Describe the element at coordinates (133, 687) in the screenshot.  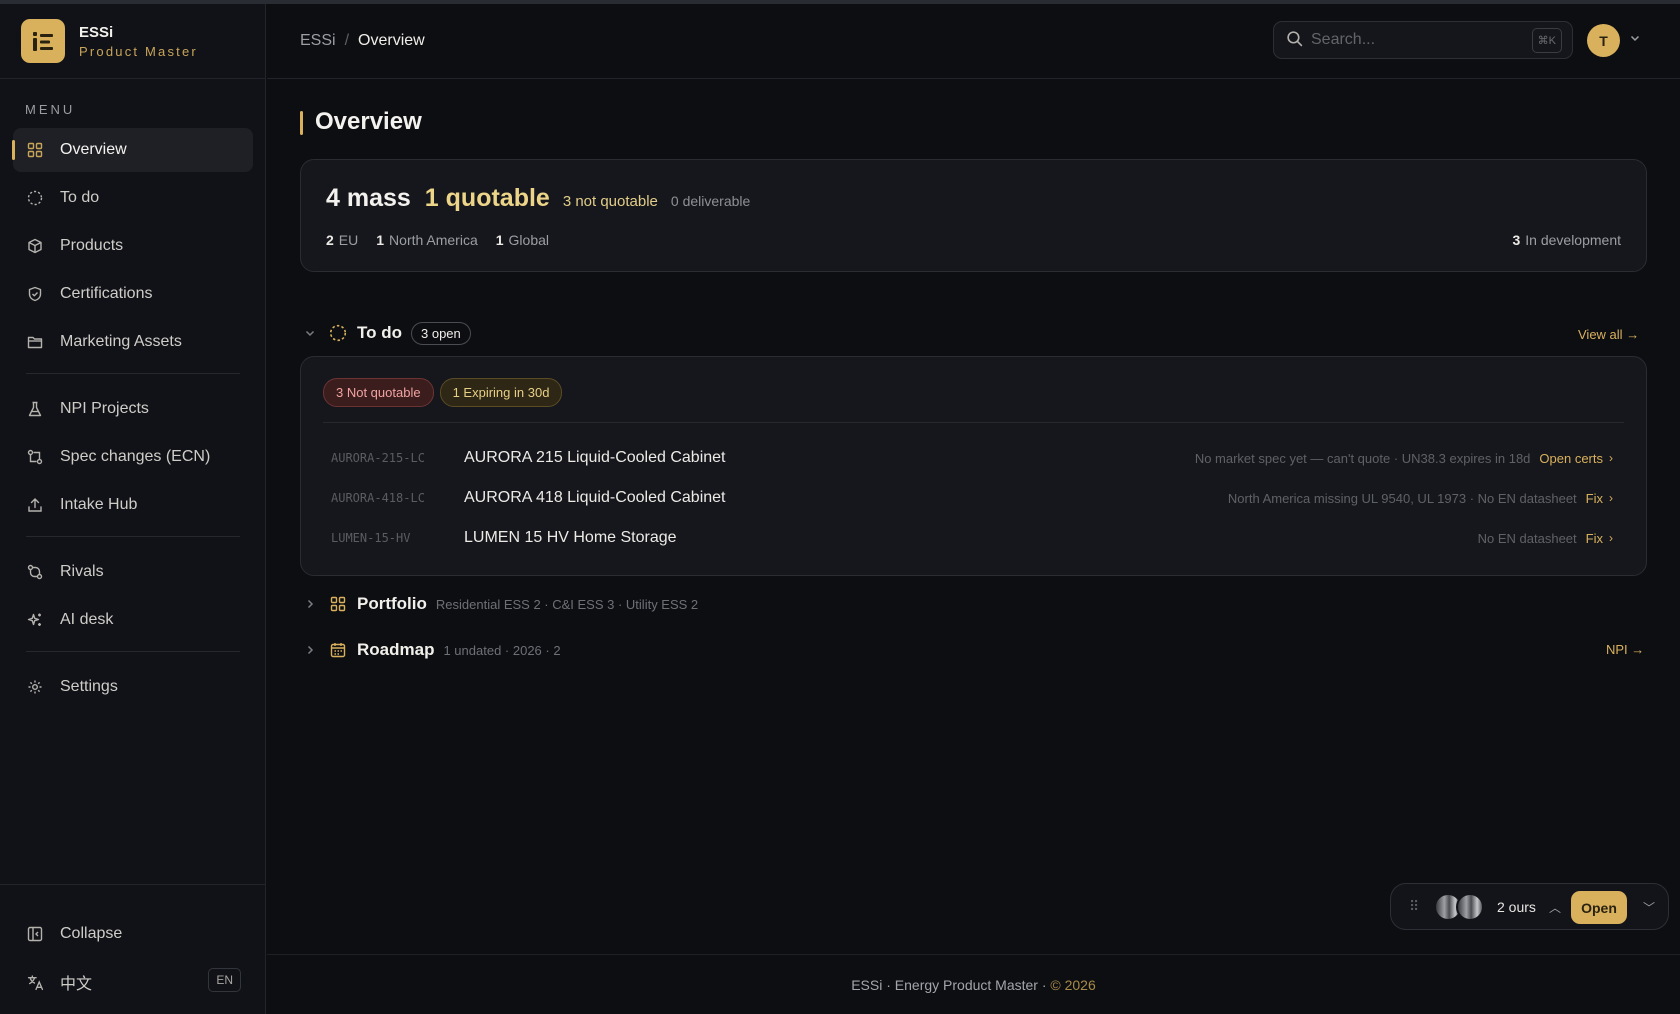
I see `sidebar-item-settings: Settings` at that location.